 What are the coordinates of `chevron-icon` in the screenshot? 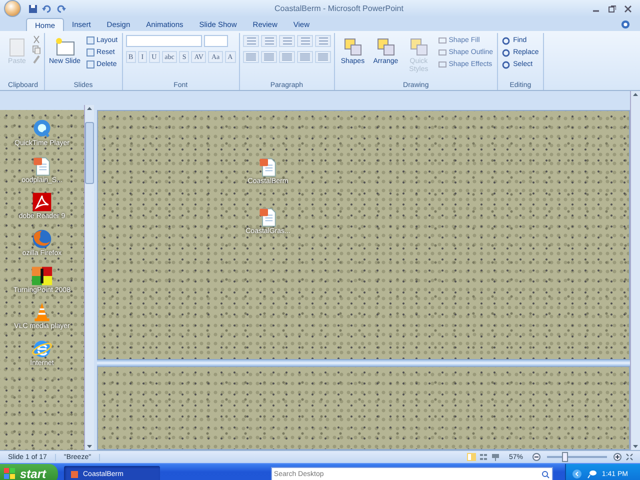 It's located at (577, 474).